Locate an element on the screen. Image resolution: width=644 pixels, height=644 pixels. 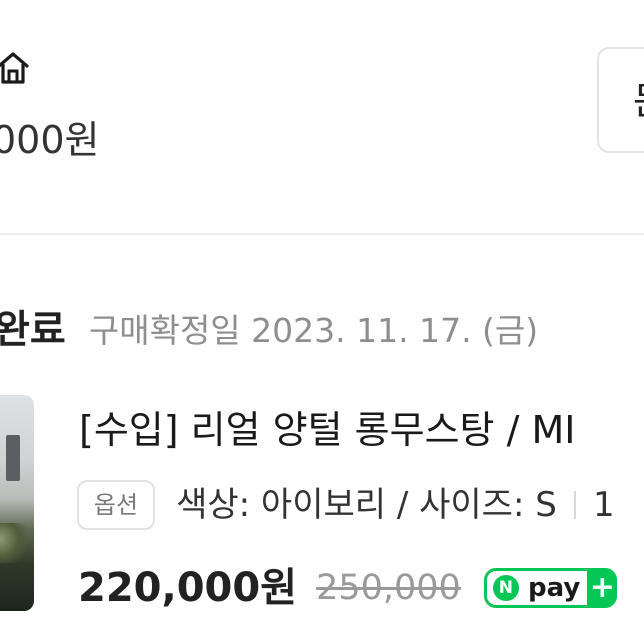
order-status-line: 완료 구매확정일 2023. 11. 17. (금) is located at coordinates (269, 331).